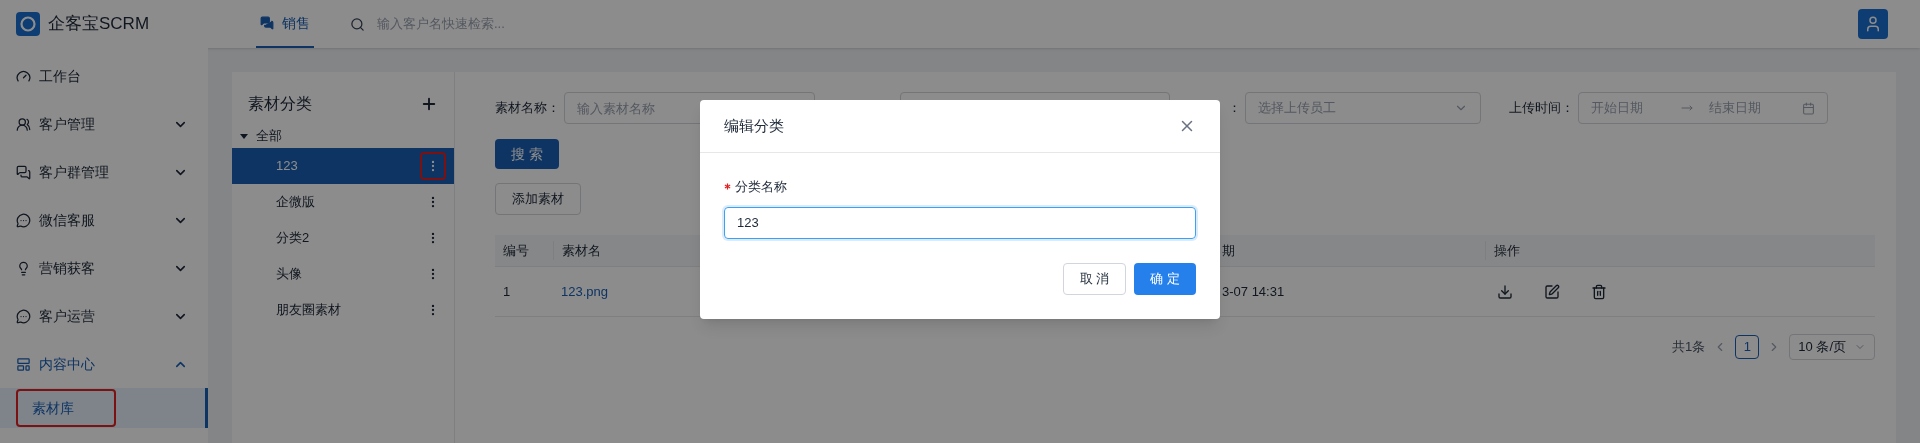 This screenshot has height=443, width=1920. I want to click on column-header: 编号, so click(516, 250).